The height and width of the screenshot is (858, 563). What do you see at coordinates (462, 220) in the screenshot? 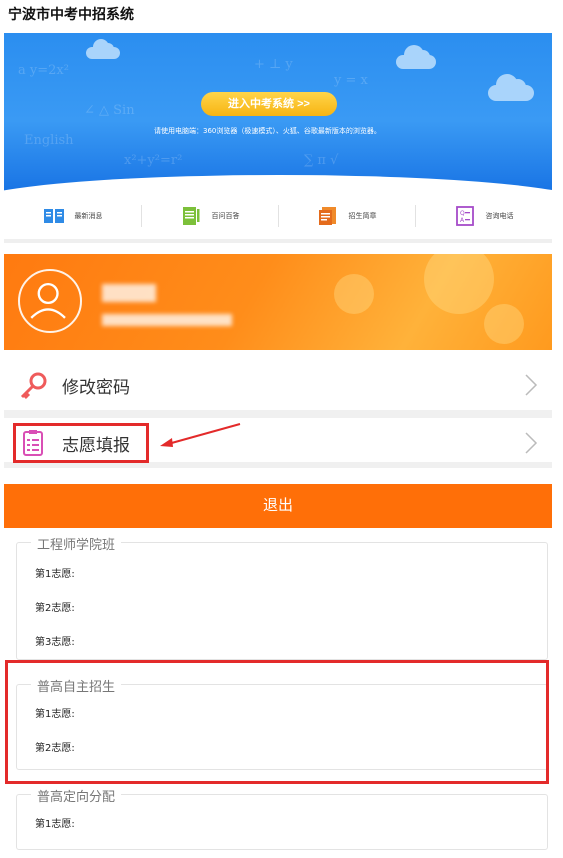
I see `svg-text: A` at bounding box center [462, 220].